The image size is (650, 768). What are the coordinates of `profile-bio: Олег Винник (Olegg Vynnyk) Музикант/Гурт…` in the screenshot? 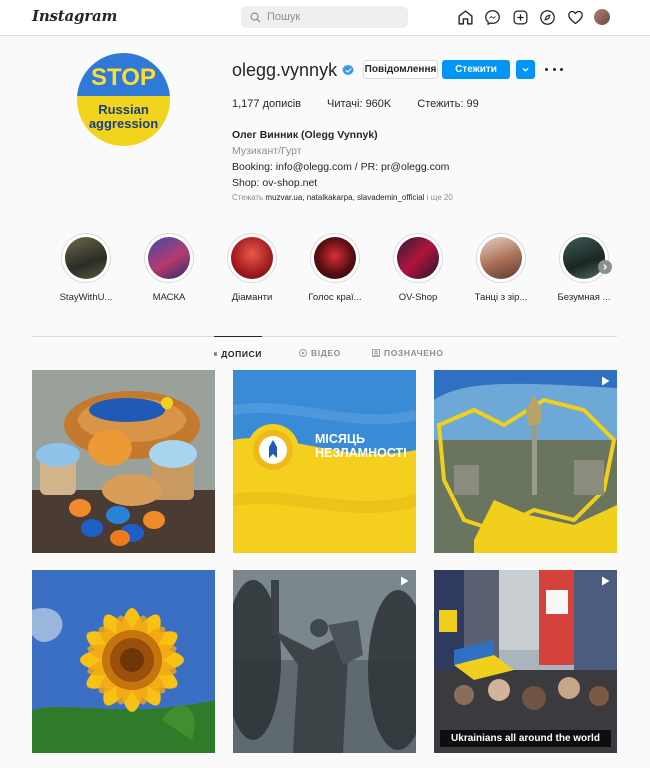 It's located at (340, 159).